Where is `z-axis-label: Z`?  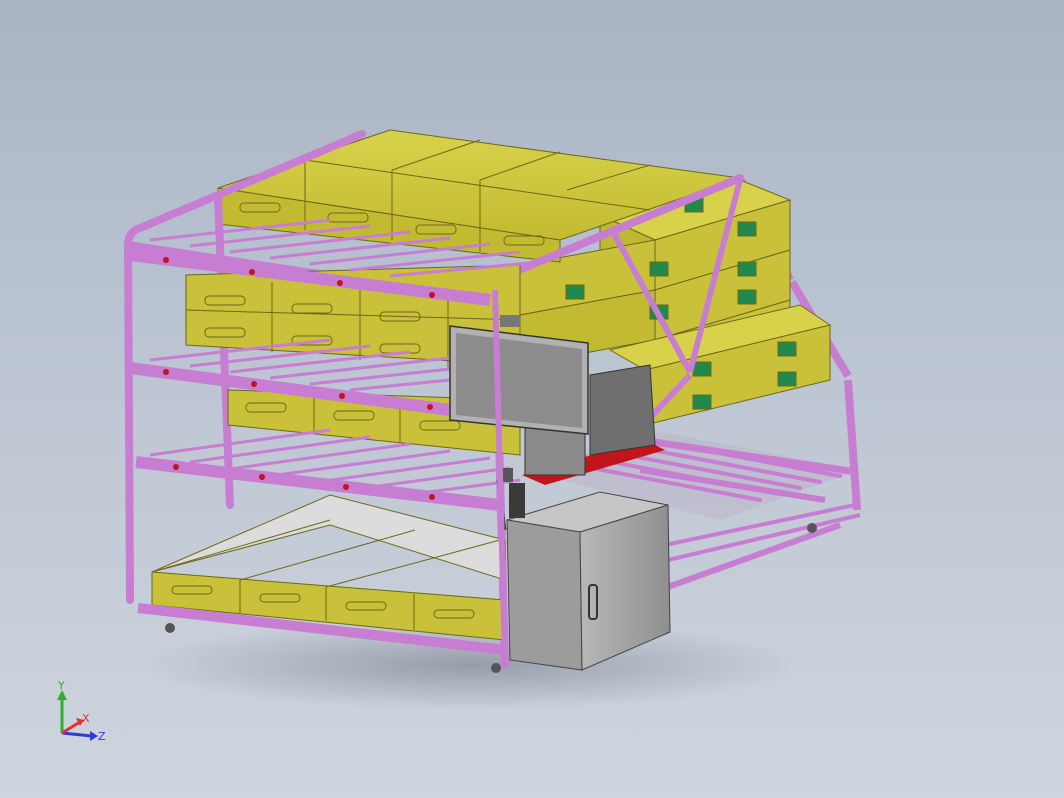
z-axis-label: Z is located at coordinates (102, 736).